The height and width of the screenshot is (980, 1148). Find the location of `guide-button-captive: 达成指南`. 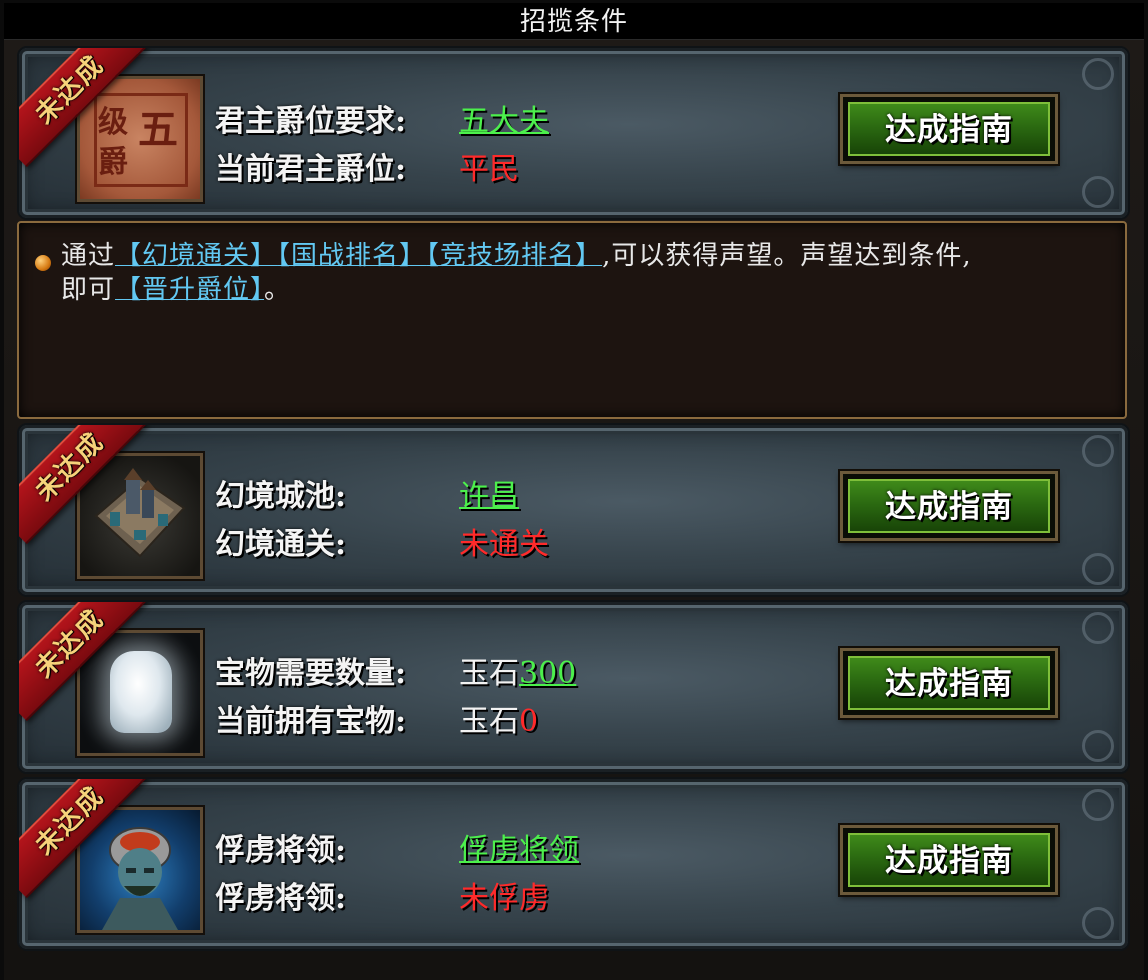

guide-button-captive: 达成指南 is located at coordinates (949, 860).